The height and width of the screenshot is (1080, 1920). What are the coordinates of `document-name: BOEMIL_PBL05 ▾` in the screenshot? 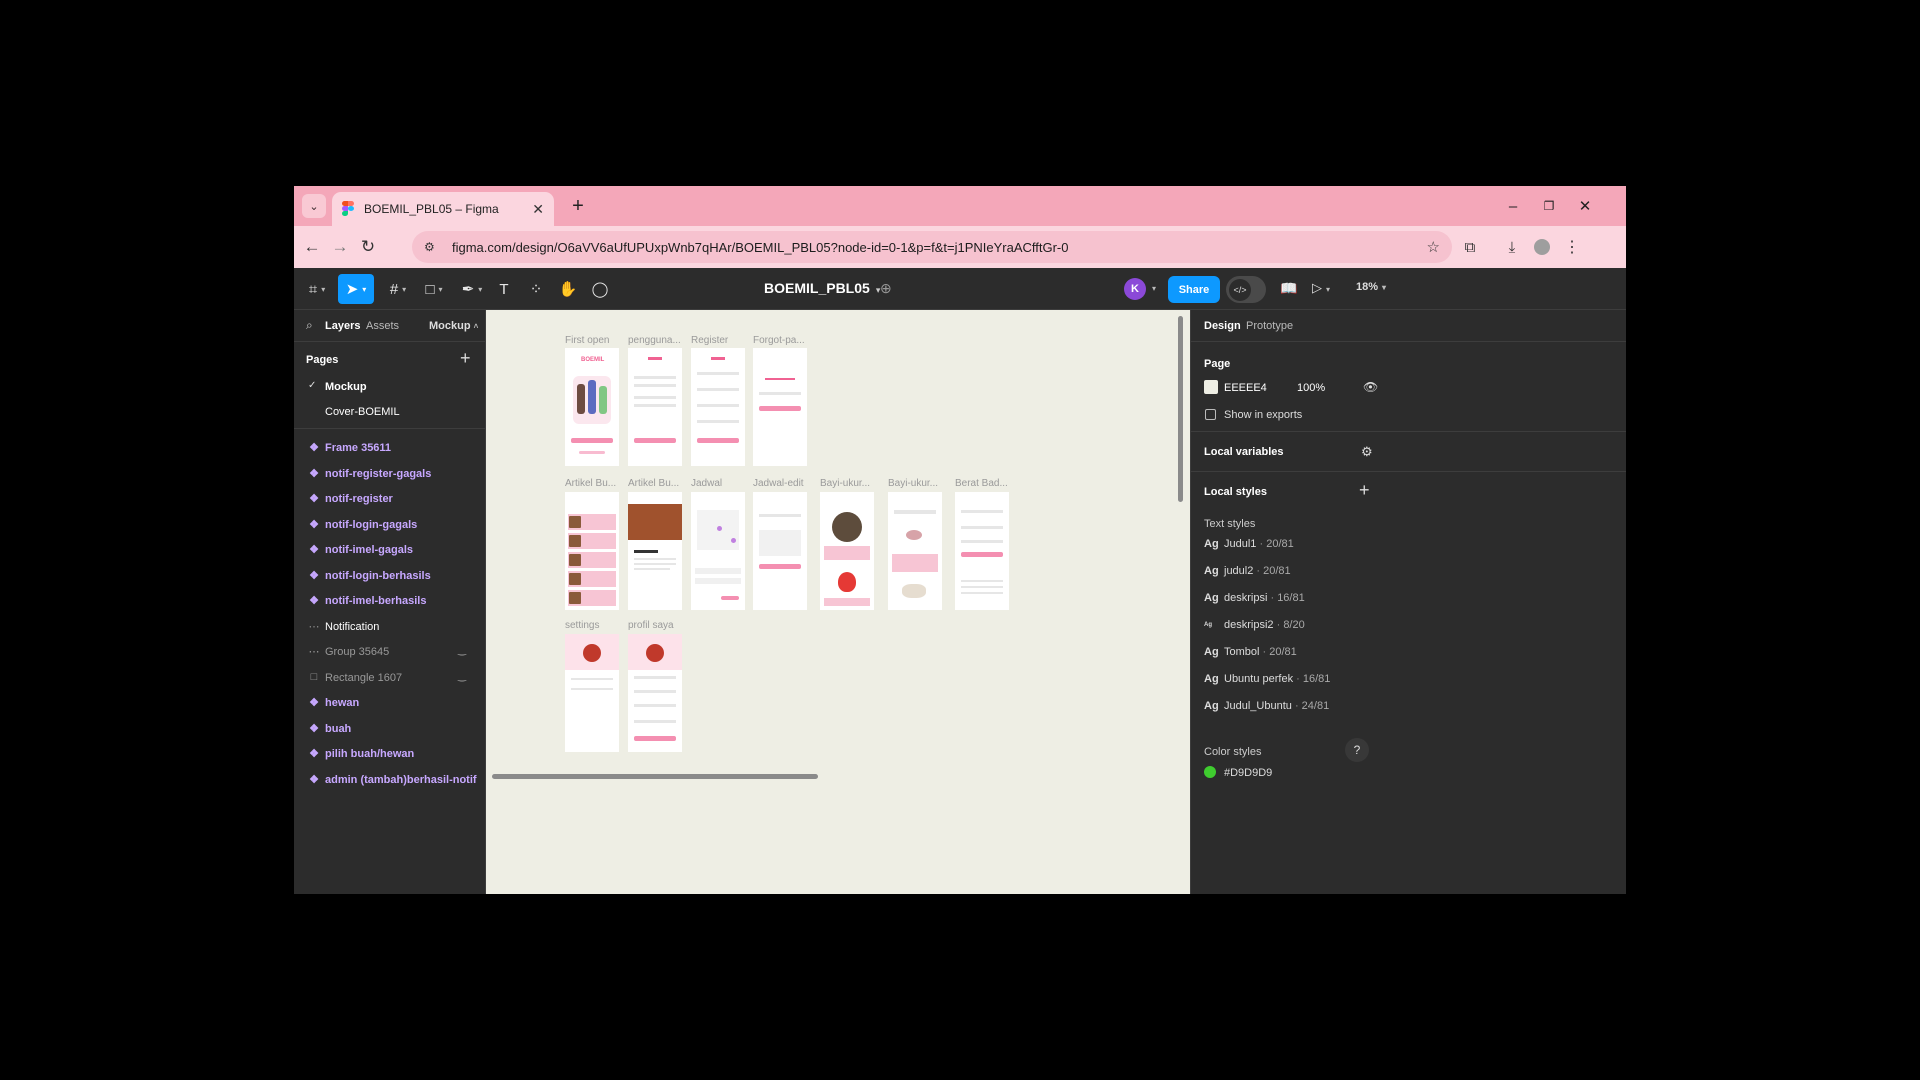 It's located at (822, 288).